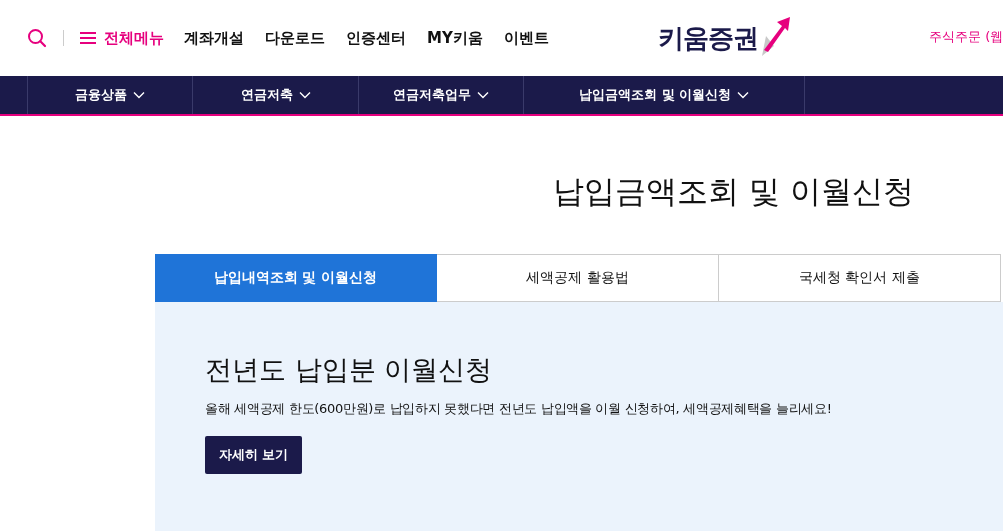 This screenshot has width=1003, height=531. Describe the element at coordinates (296, 278) in the screenshot. I see `tab: 납입내역조회 및 이월신청` at that location.